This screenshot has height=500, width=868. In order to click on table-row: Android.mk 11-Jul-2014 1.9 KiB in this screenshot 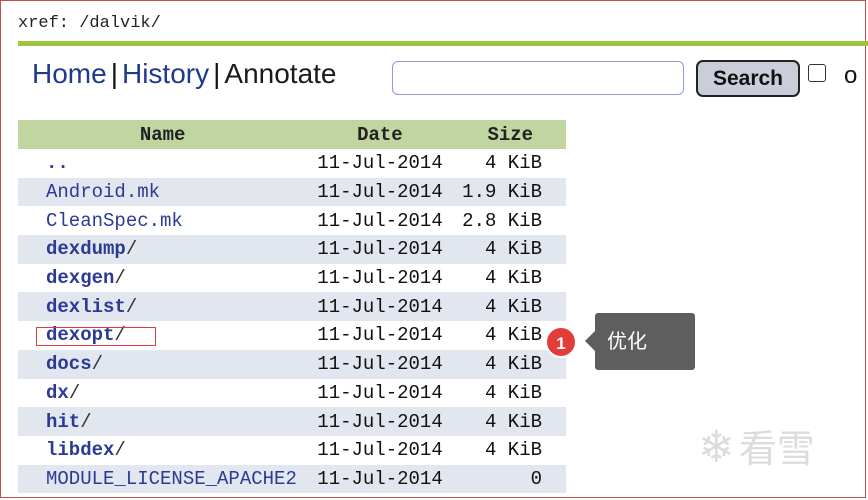, I will do `click(292, 192)`.